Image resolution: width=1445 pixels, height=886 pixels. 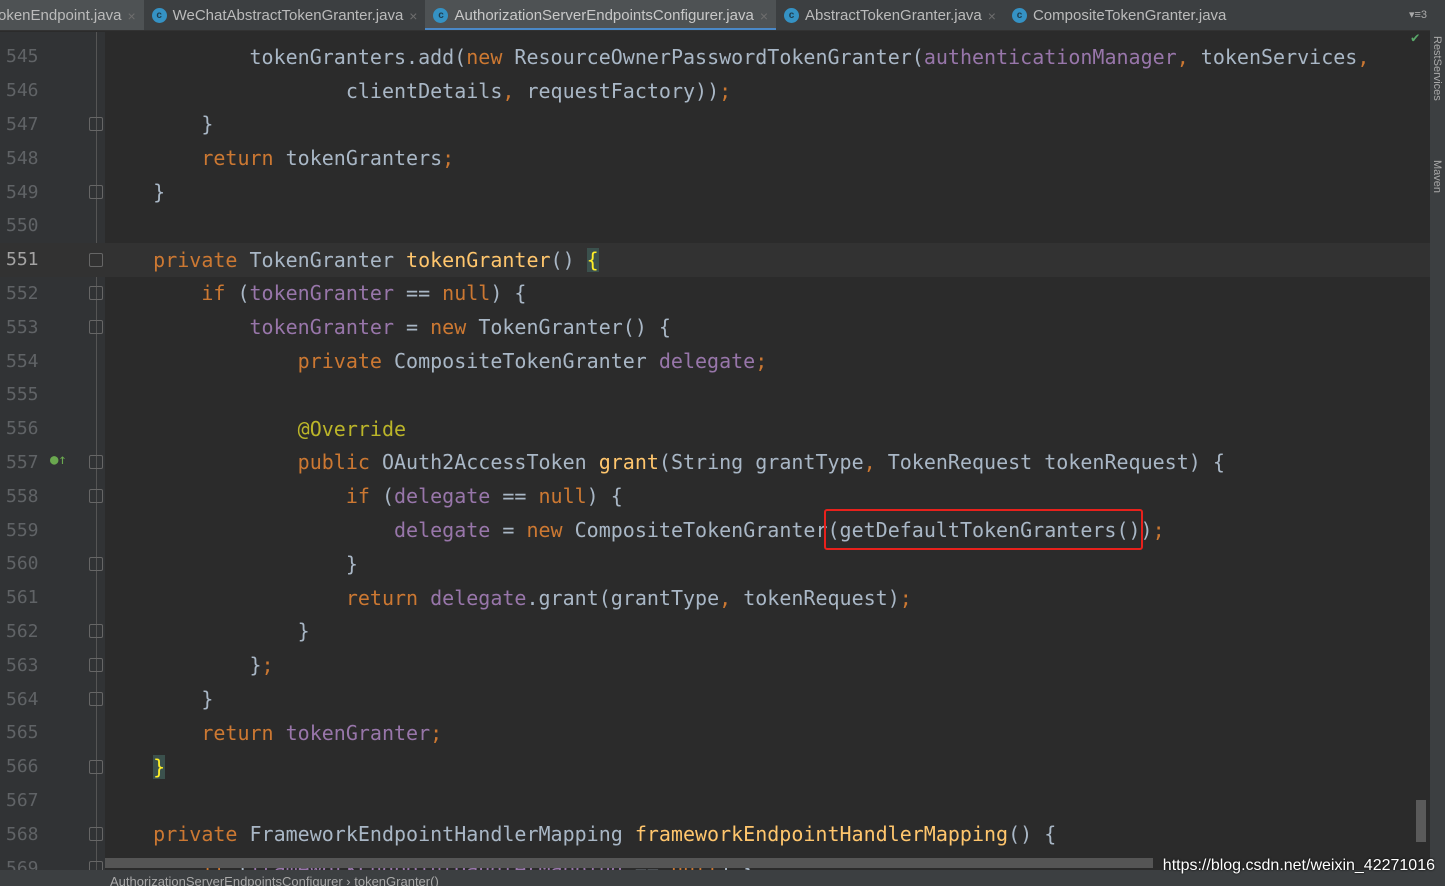 What do you see at coordinates (715, 294) in the screenshot?
I see `code-line: 552 if (tokenGranter == null) {` at bounding box center [715, 294].